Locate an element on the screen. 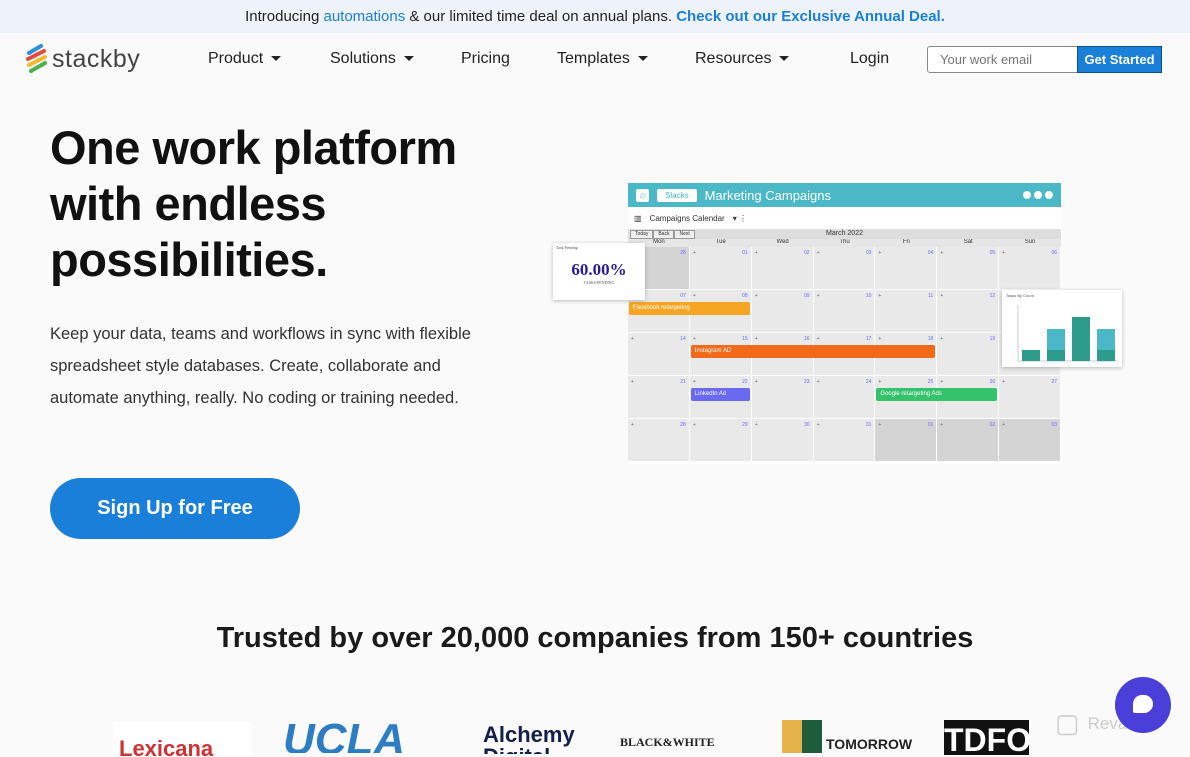 The height and width of the screenshot is (757, 1190). next-button: Next is located at coordinates (684, 234).